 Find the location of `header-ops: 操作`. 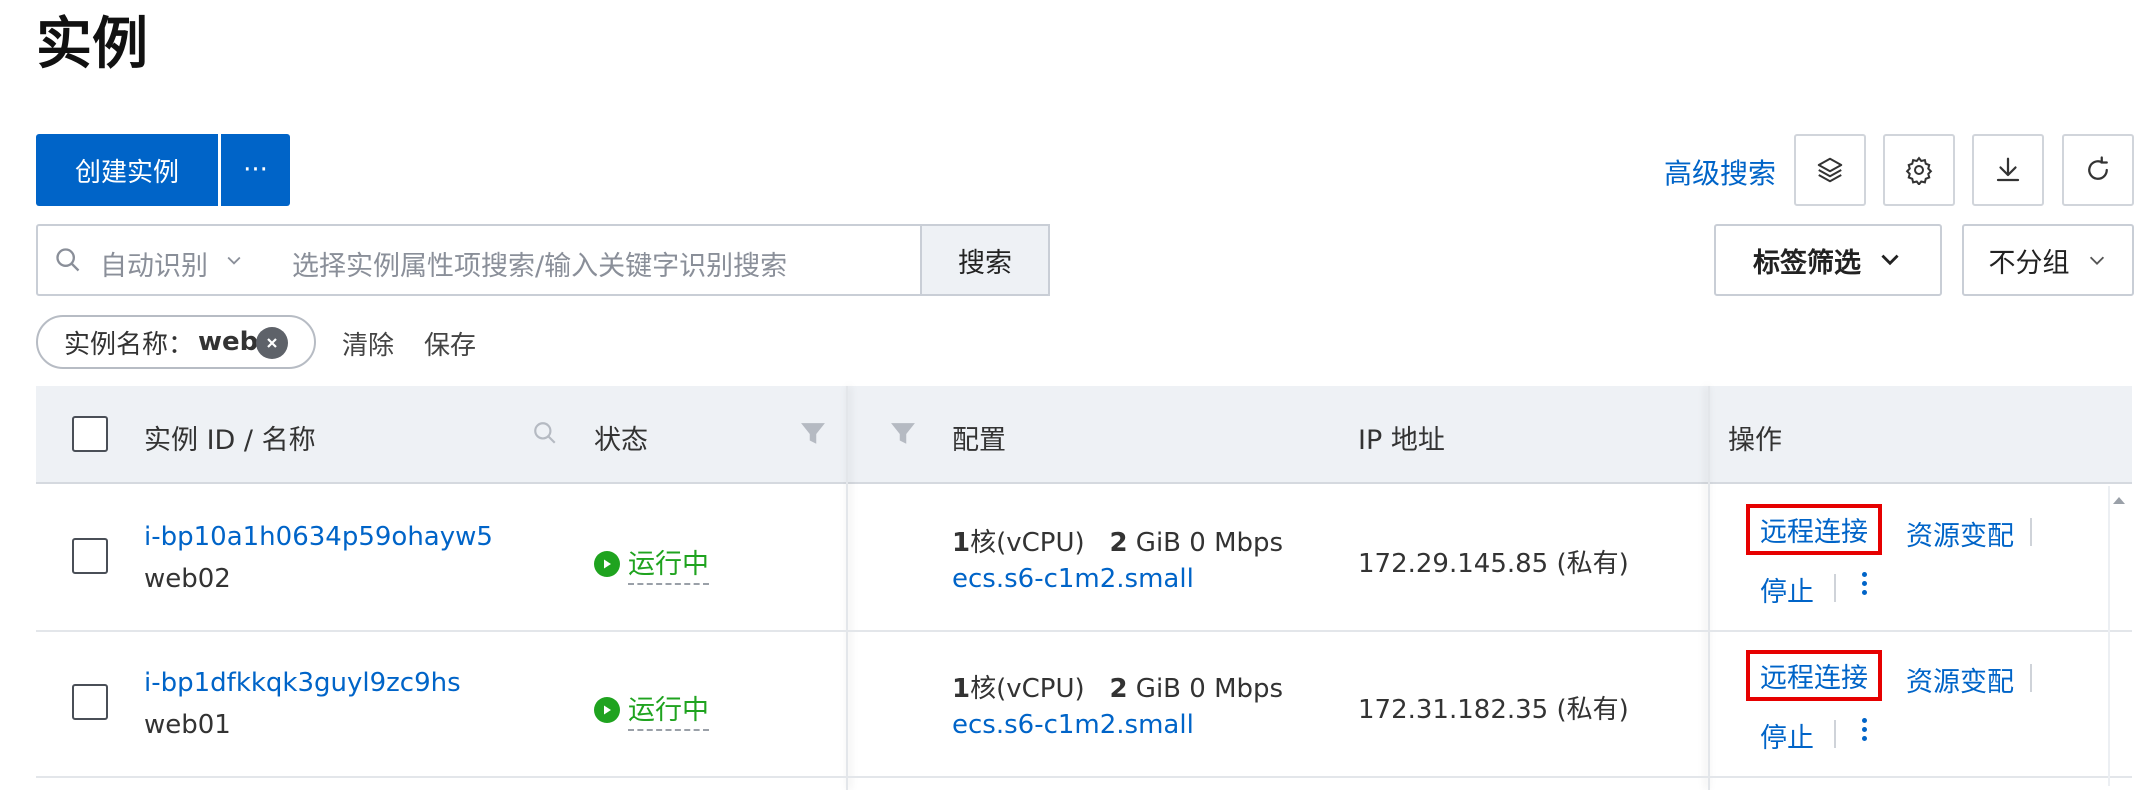

header-ops: 操作 is located at coordinates (1755, 440).